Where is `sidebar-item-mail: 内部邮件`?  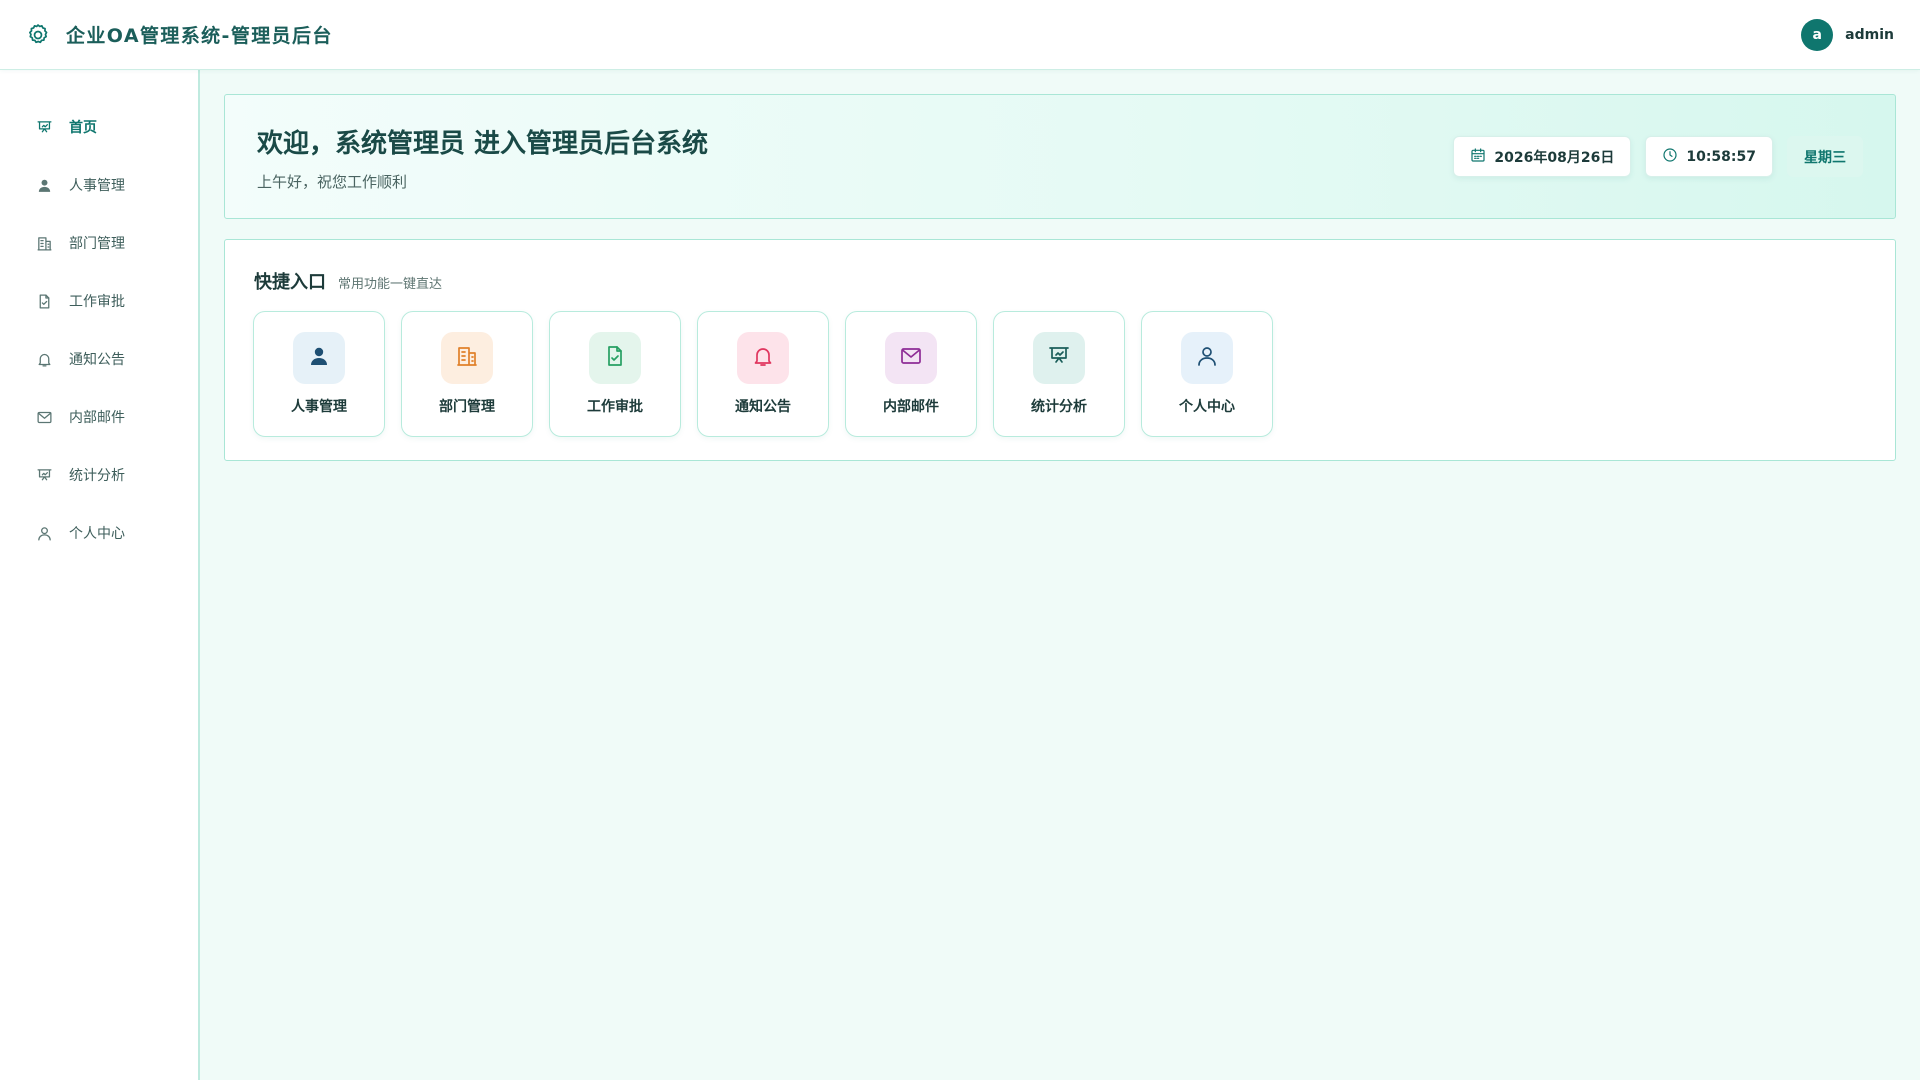
sidebar-item-mail: 内部邮件 is located at coordinates (99, 417).